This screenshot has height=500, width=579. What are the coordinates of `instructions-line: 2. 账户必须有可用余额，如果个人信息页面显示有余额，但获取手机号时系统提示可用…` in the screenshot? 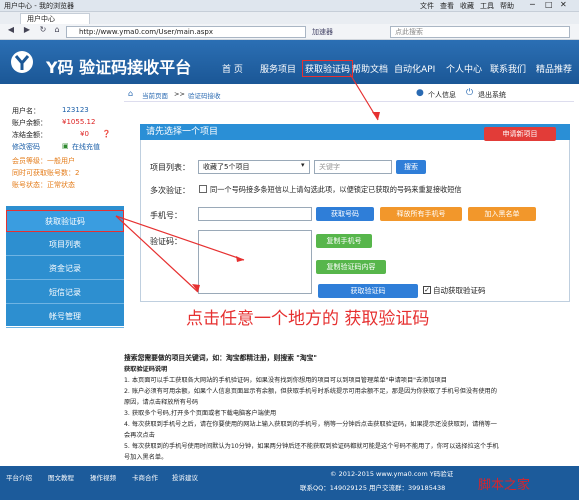 It's located at (310, 391).